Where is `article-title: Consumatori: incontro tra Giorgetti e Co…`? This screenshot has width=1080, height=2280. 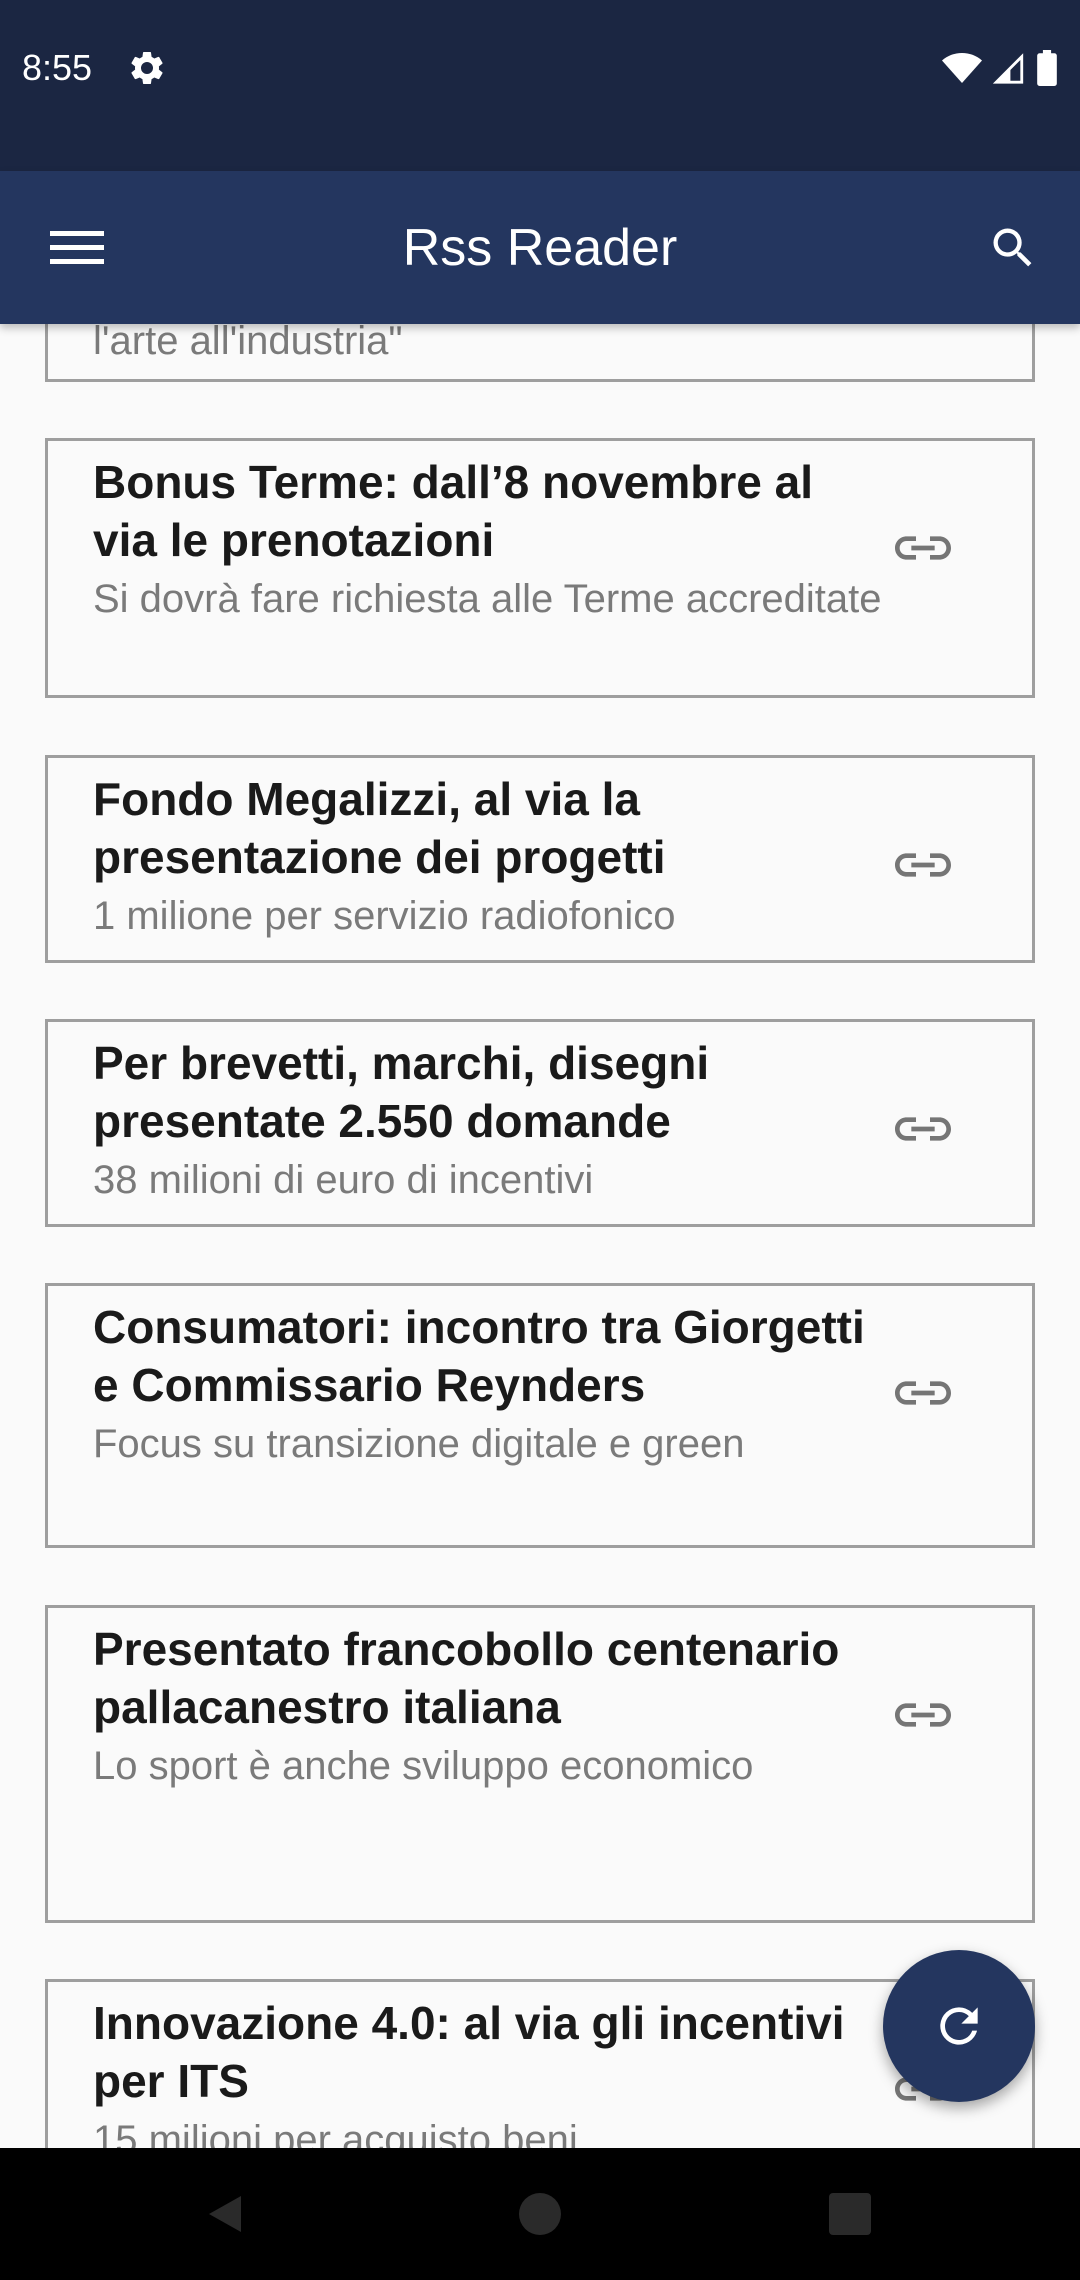 article-title: Consumatori: incontro tra Giorgetti e Co… is located at coordinates (479, 1356).